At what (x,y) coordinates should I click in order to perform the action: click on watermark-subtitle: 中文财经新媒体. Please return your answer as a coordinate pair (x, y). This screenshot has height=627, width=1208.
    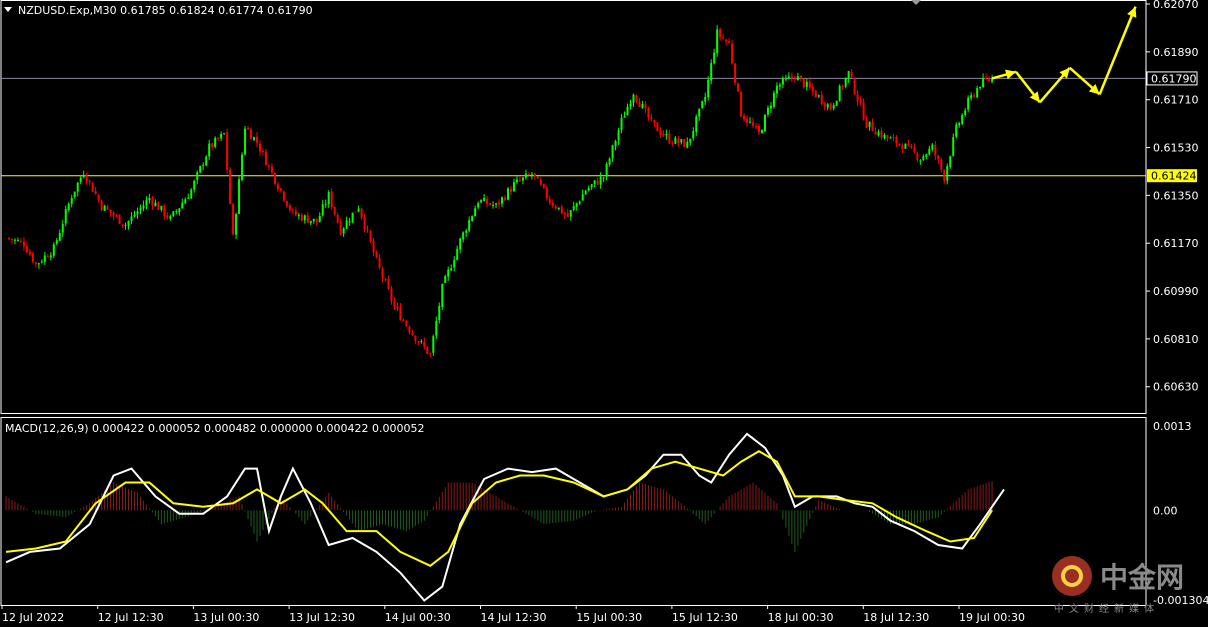
    Looking at the image, I should click on (1106, 608).